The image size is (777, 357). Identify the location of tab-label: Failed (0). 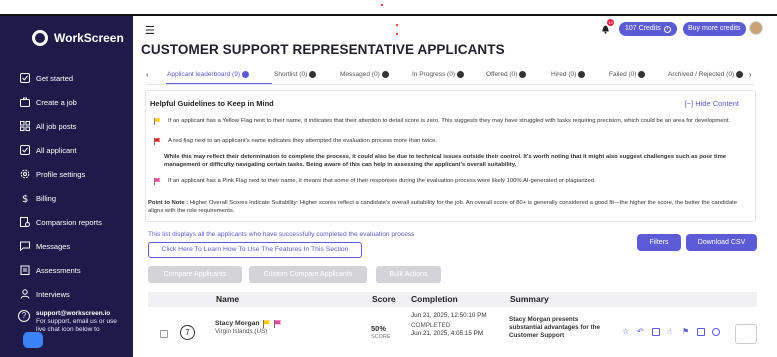
(623, 74).